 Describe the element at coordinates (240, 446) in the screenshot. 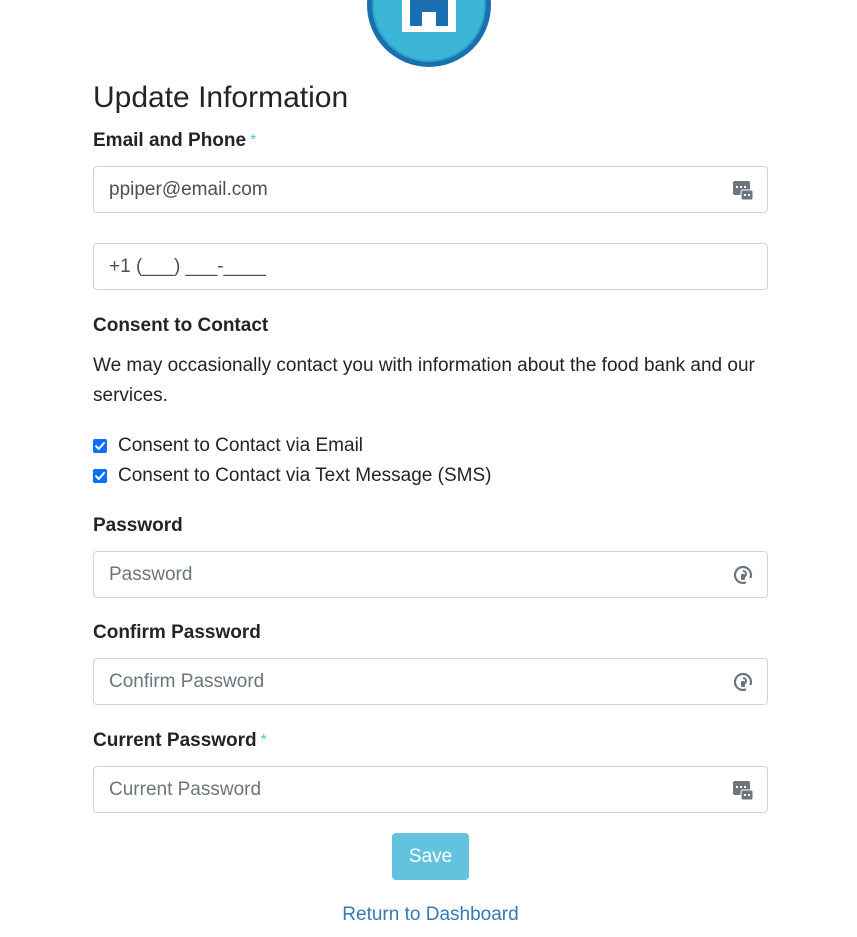

I see `consent-email-label: Consent to Contact via Email` at that location.